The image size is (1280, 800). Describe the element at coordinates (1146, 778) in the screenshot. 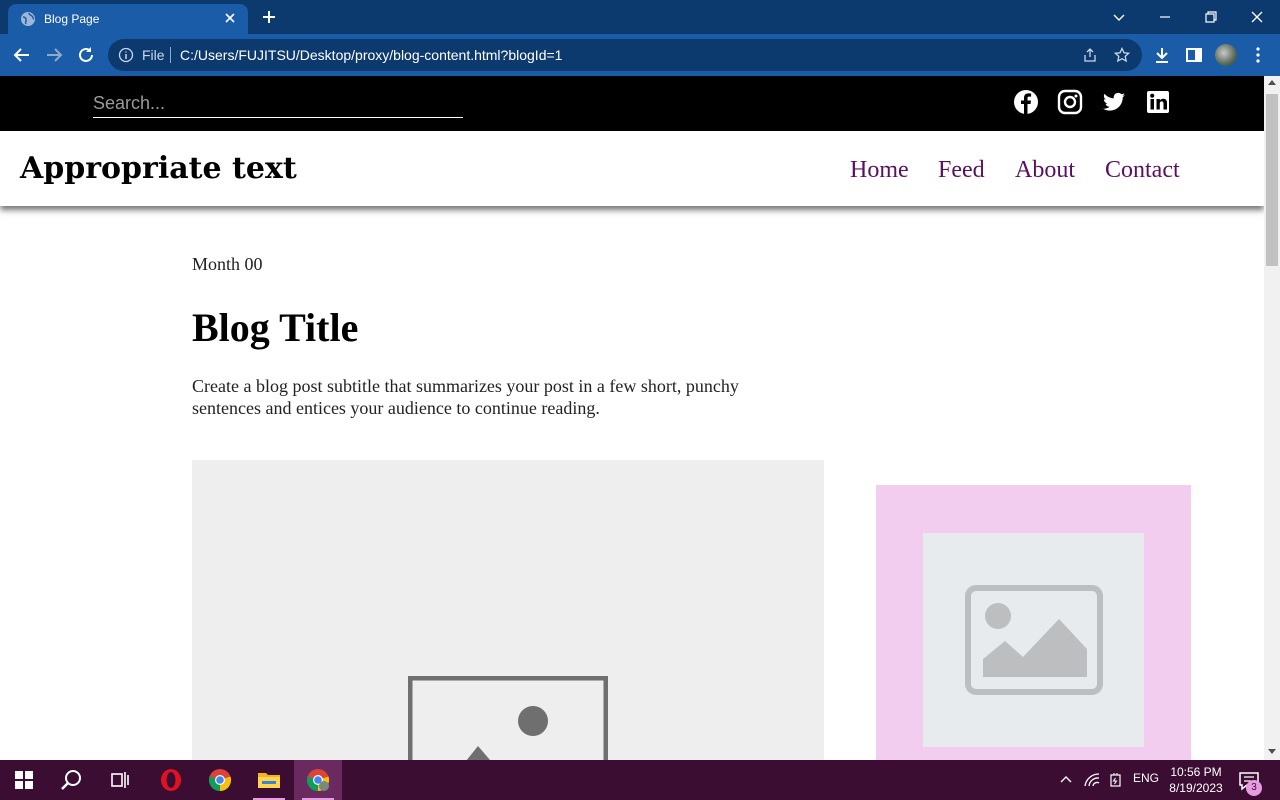

I see `language-indicator: ENG` at that location.